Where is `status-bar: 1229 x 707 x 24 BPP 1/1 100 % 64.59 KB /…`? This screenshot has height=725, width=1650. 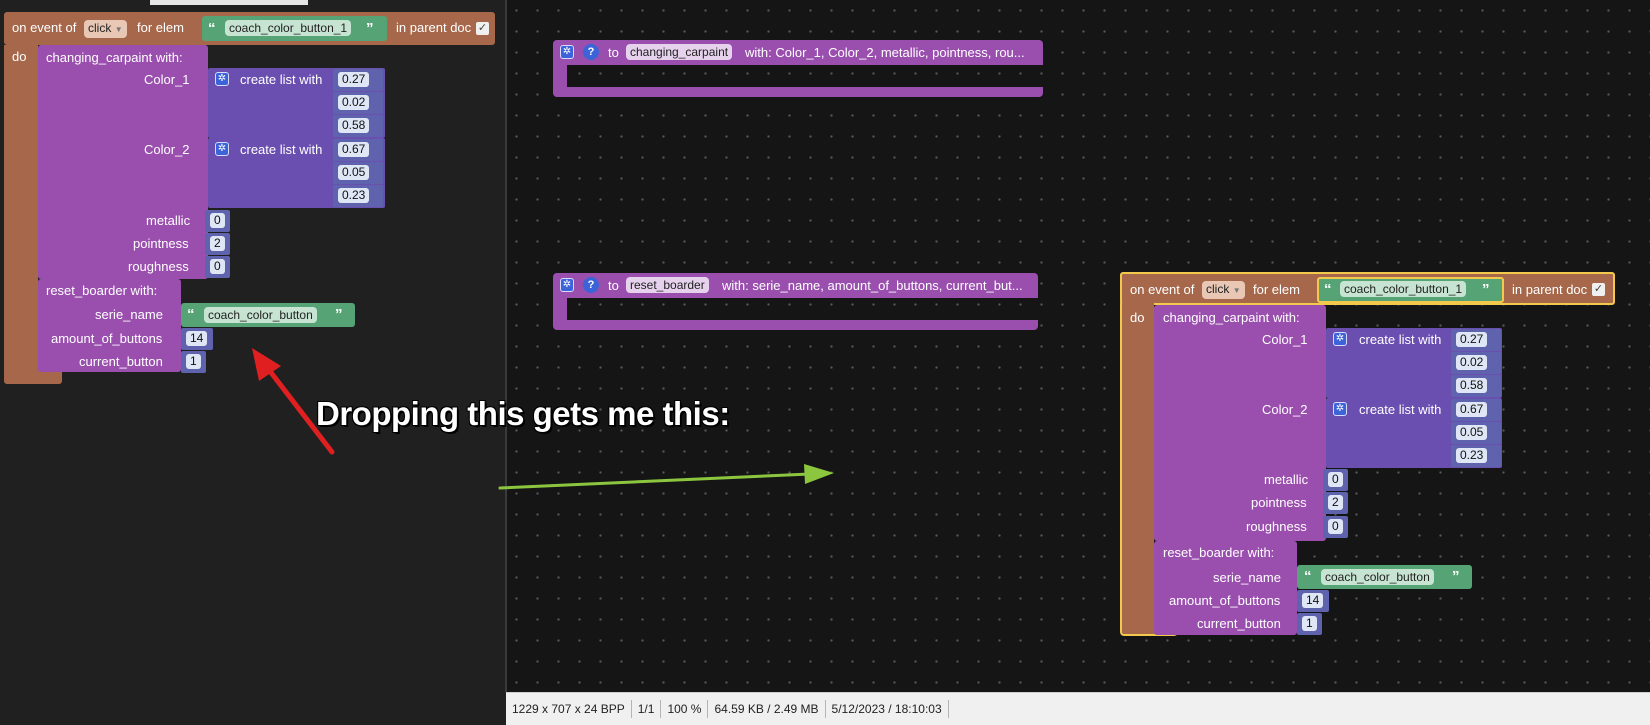 status-bar: 1229 x 707 x 24 BPP 1/1 100 % 64.59 KB /… is located at coordinates (1078, 708).